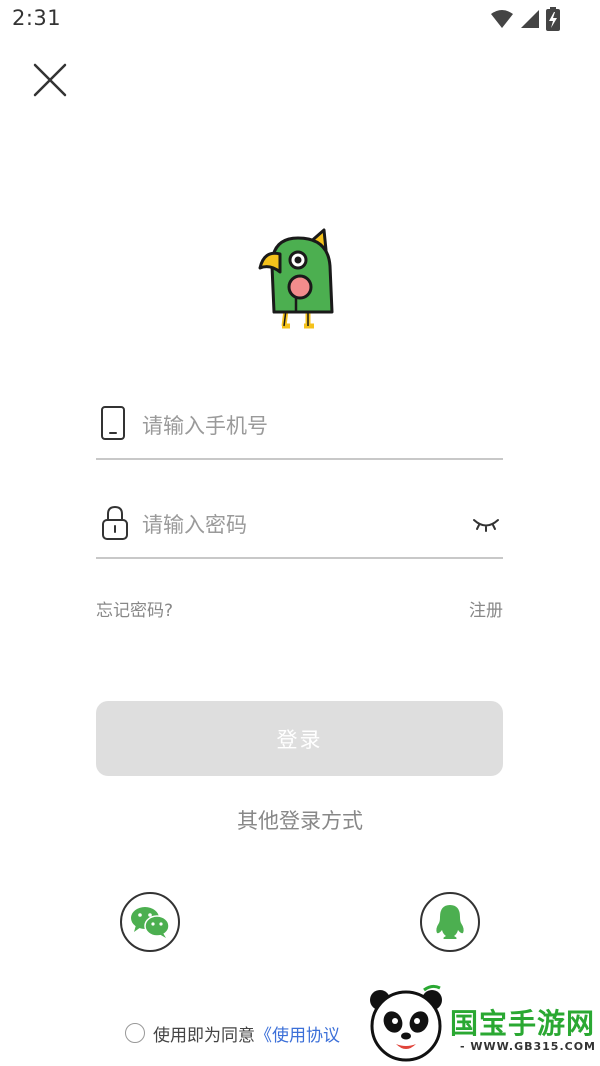 The width and height of the screenshot is (600, 1066). What do you see at coordinates (530, 19) in the screenshot?
I see `signal-icon` at bounding box center [530, 19].